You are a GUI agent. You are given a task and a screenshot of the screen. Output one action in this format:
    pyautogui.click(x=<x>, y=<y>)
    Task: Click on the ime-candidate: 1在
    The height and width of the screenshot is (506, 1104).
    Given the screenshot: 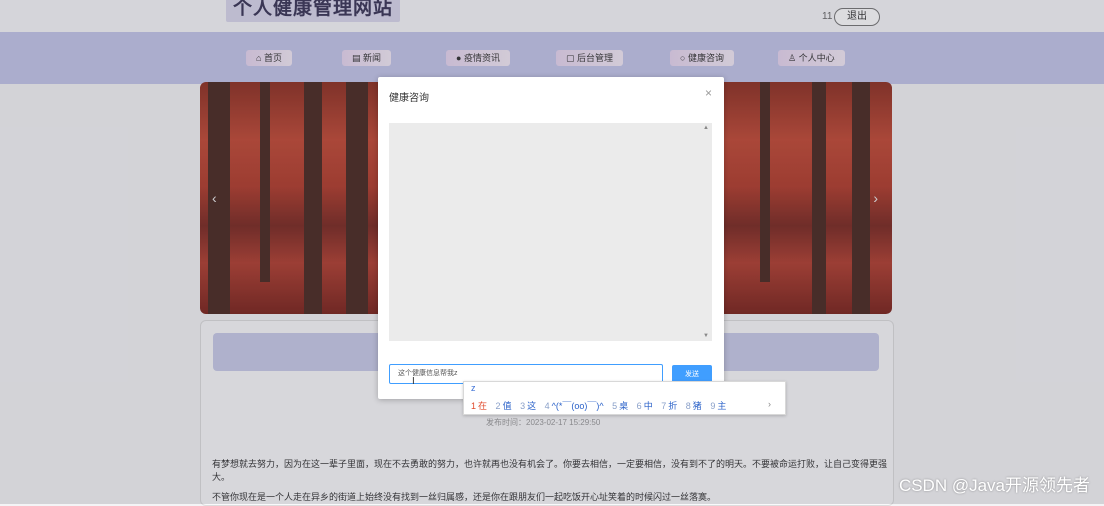 What is the action you would take?
    pyautogui.click(x=479, y=405)
    